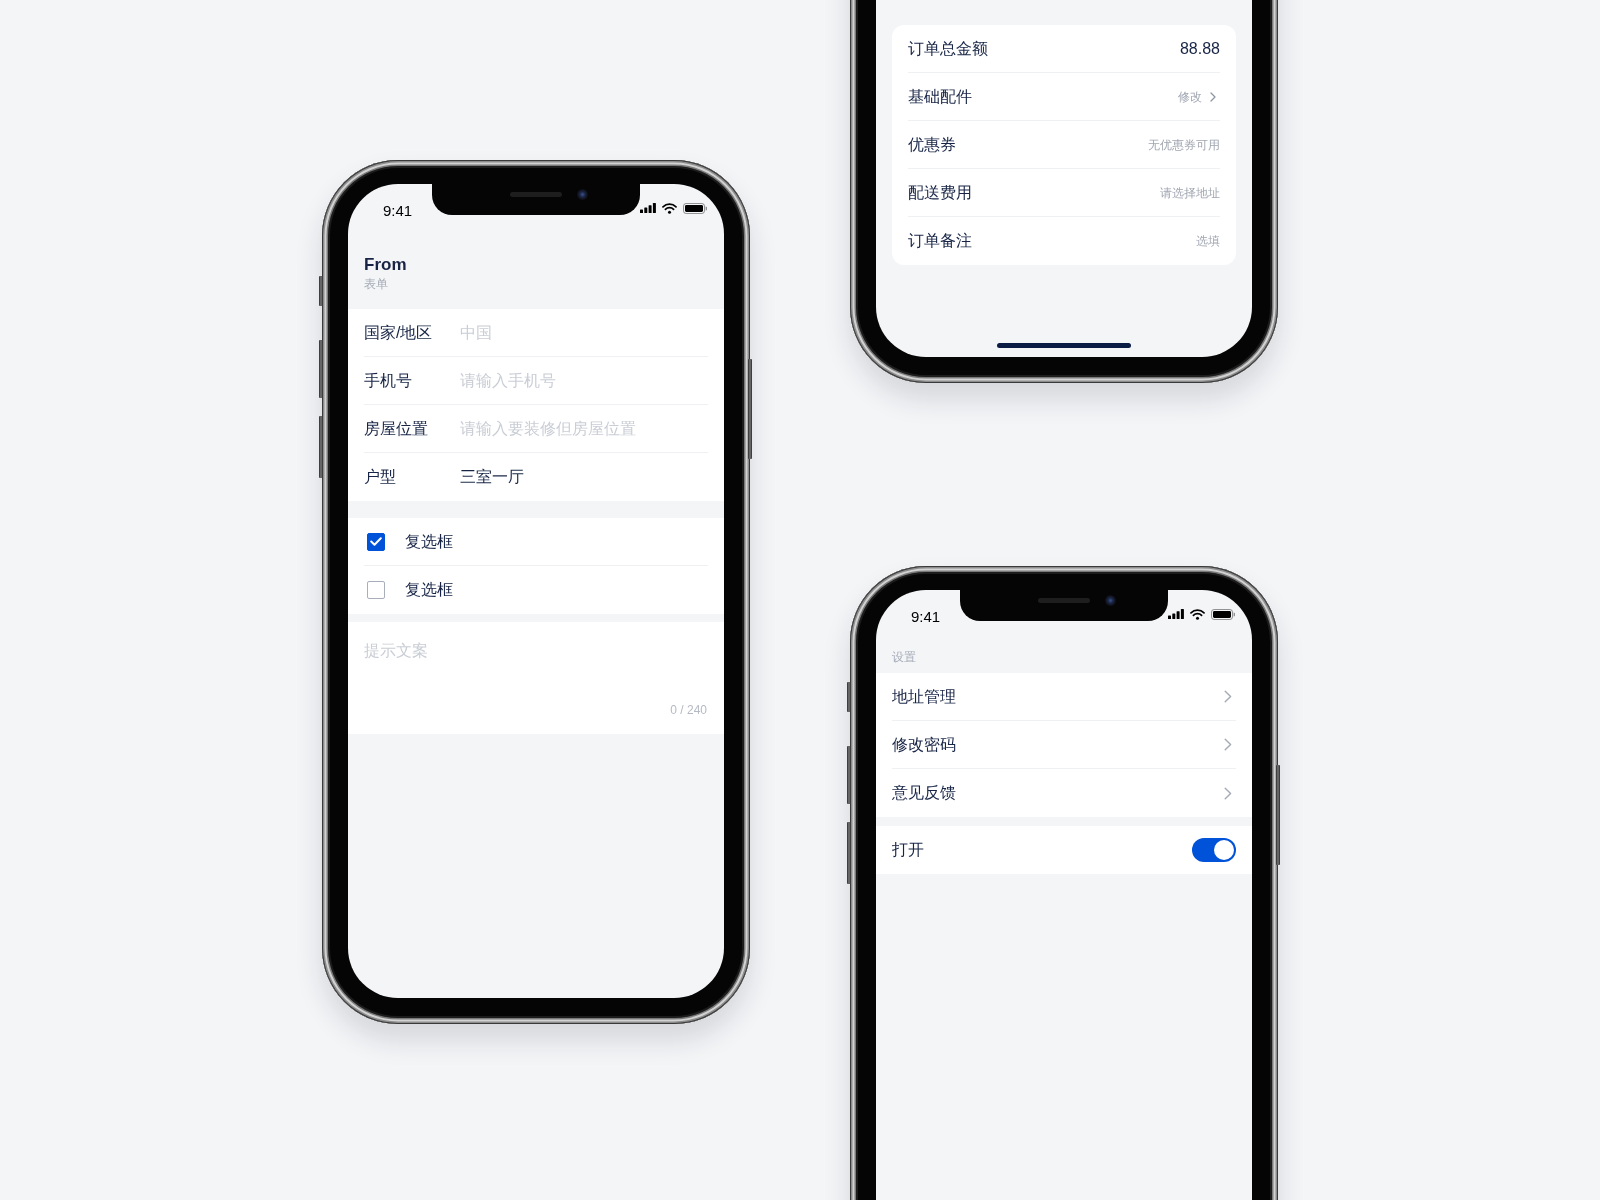  What do you see at coordinates (1184, 144) in the screenshot?
I see `hint-text: 无优惠券可用` at bounding box center [1184, 144].